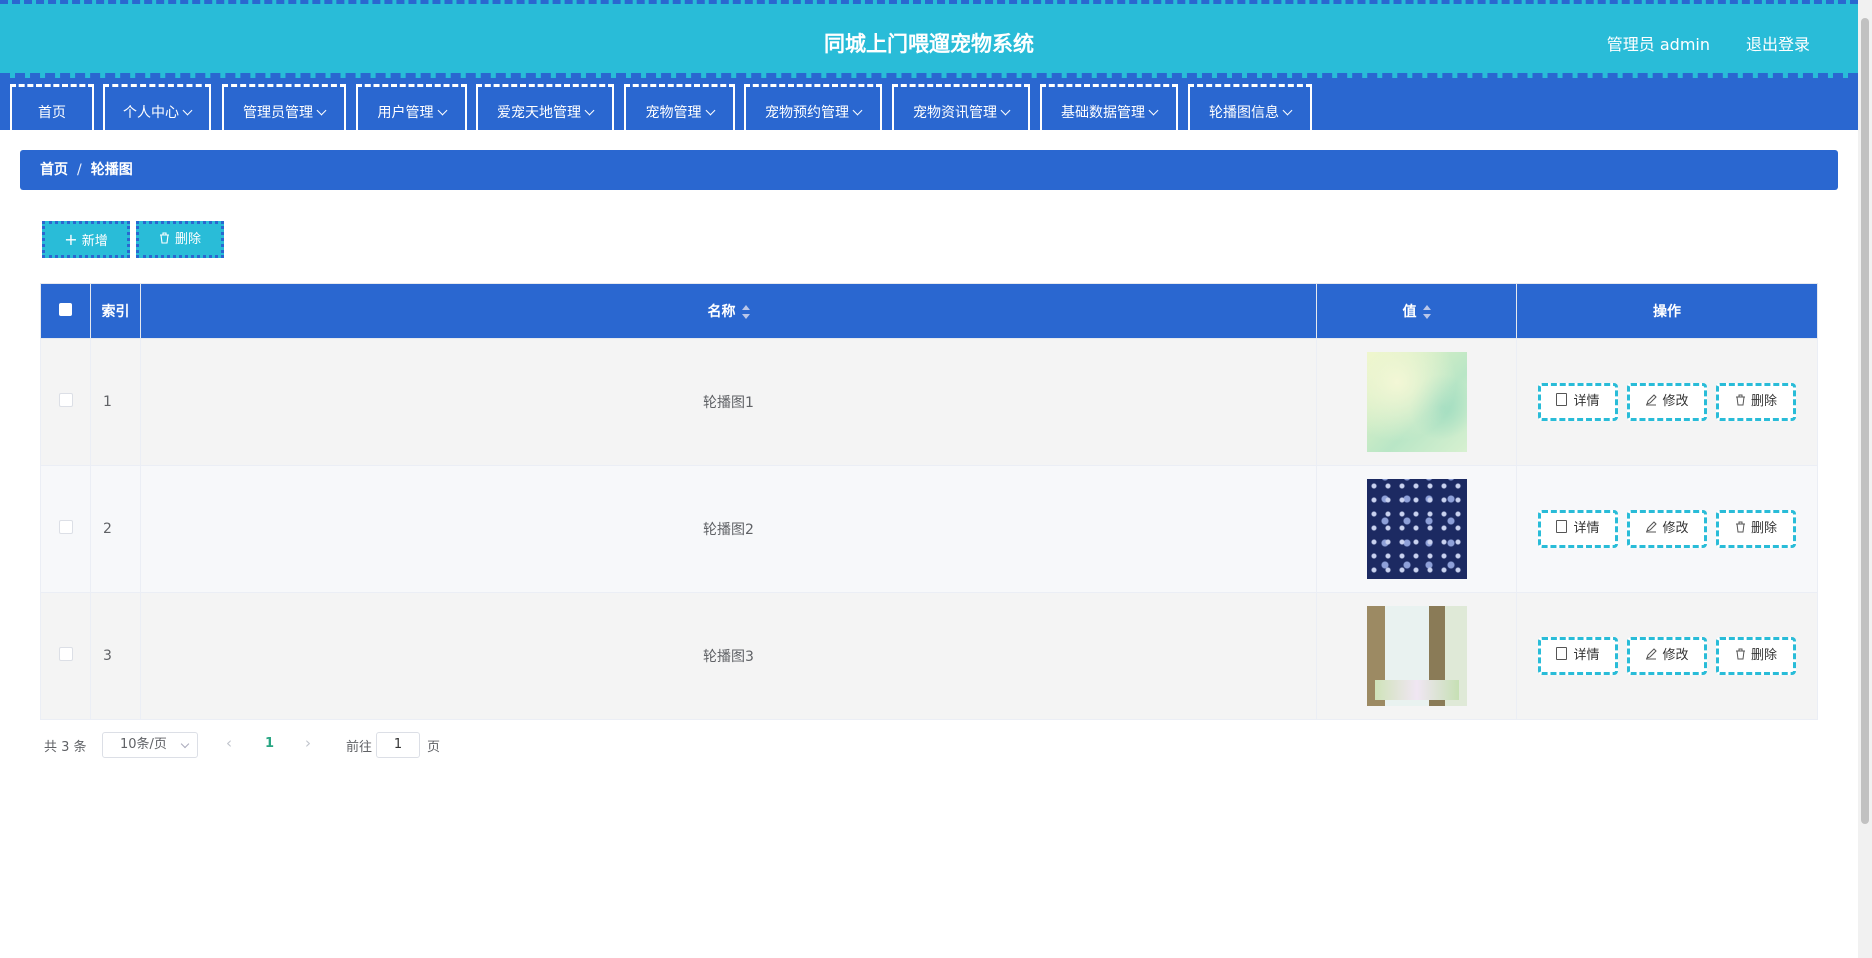  Describe the element at coordinates (111, 170) in the screenshot. I see `breadcrumb-current: 轮播图` at that location.